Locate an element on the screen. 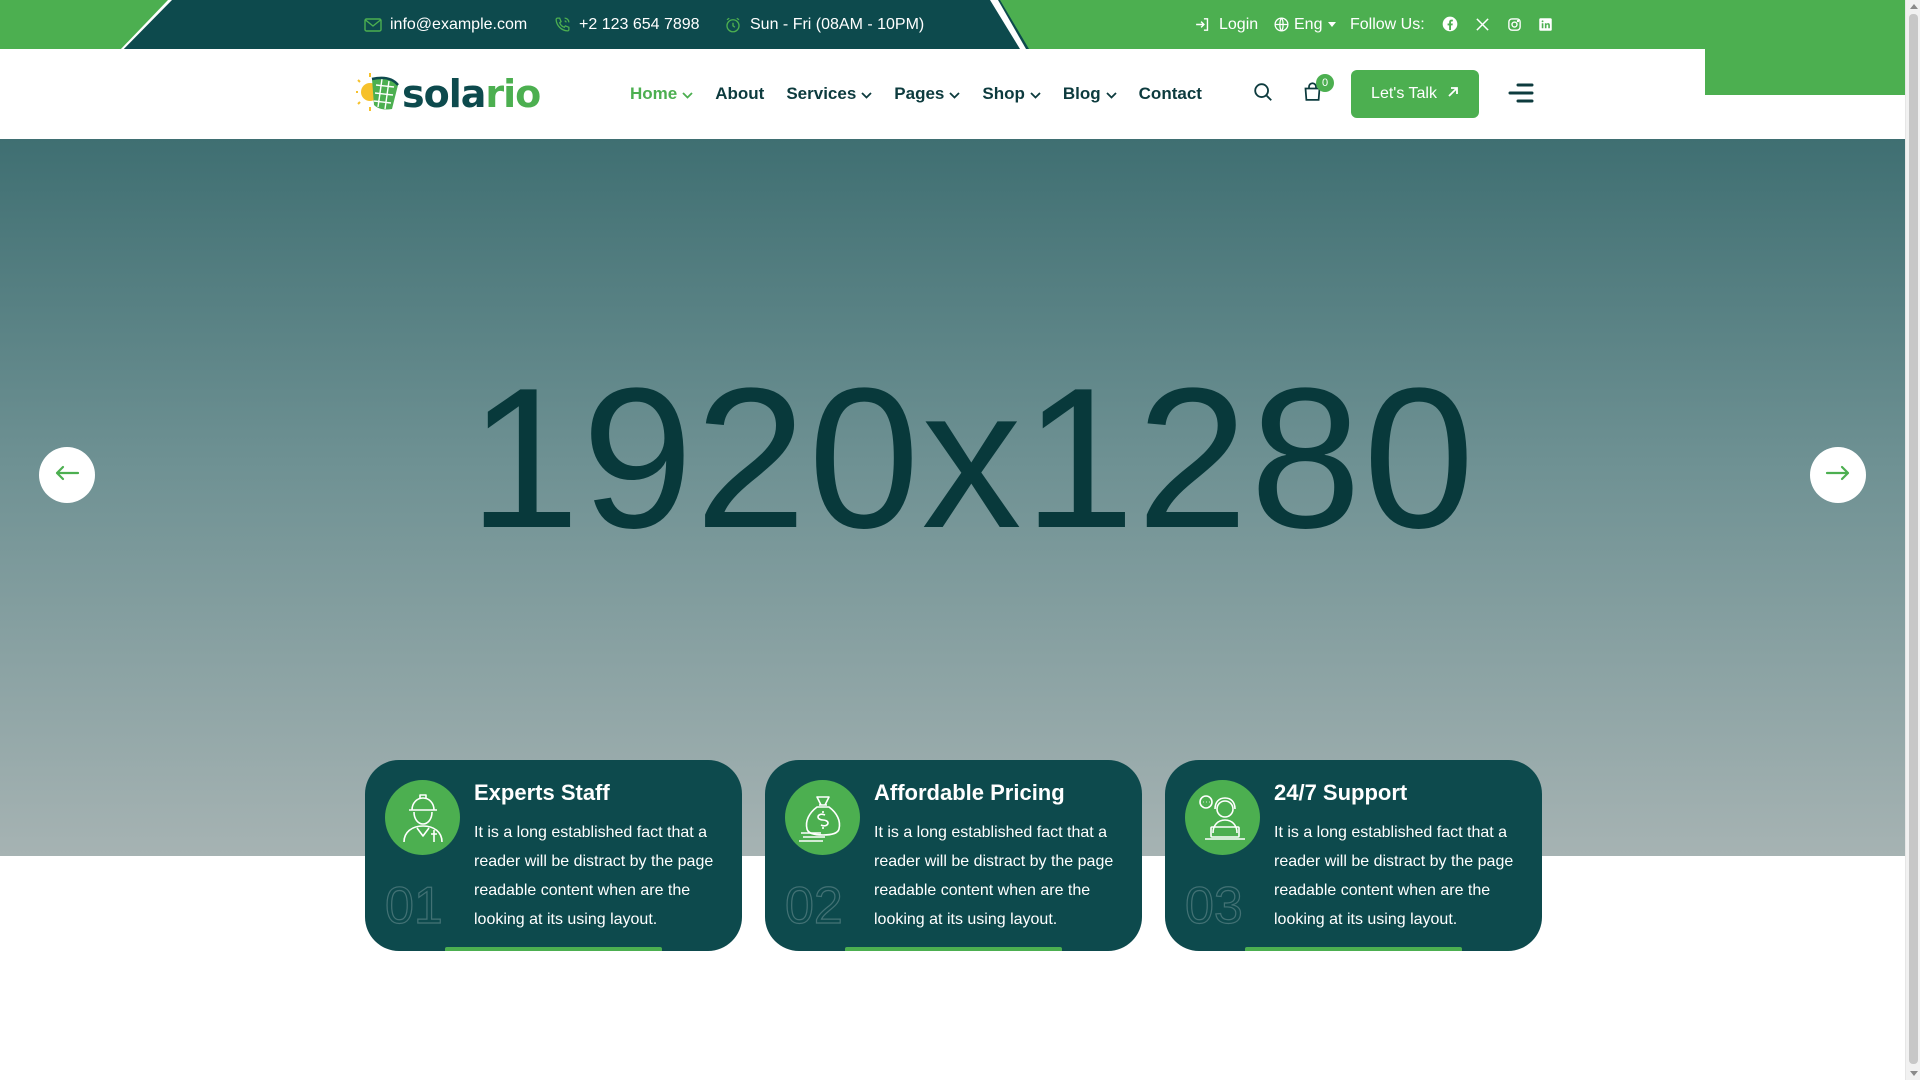 The image size is (1920, 1080). feature-title: 24/7 Support is located at coordinates (1341, 792).